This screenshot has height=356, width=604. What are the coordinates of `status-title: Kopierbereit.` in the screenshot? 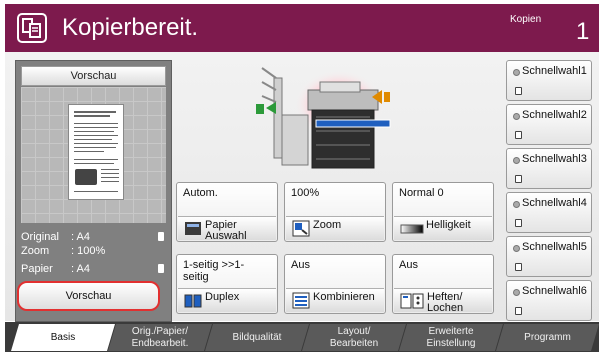 It's located at (130, 27).